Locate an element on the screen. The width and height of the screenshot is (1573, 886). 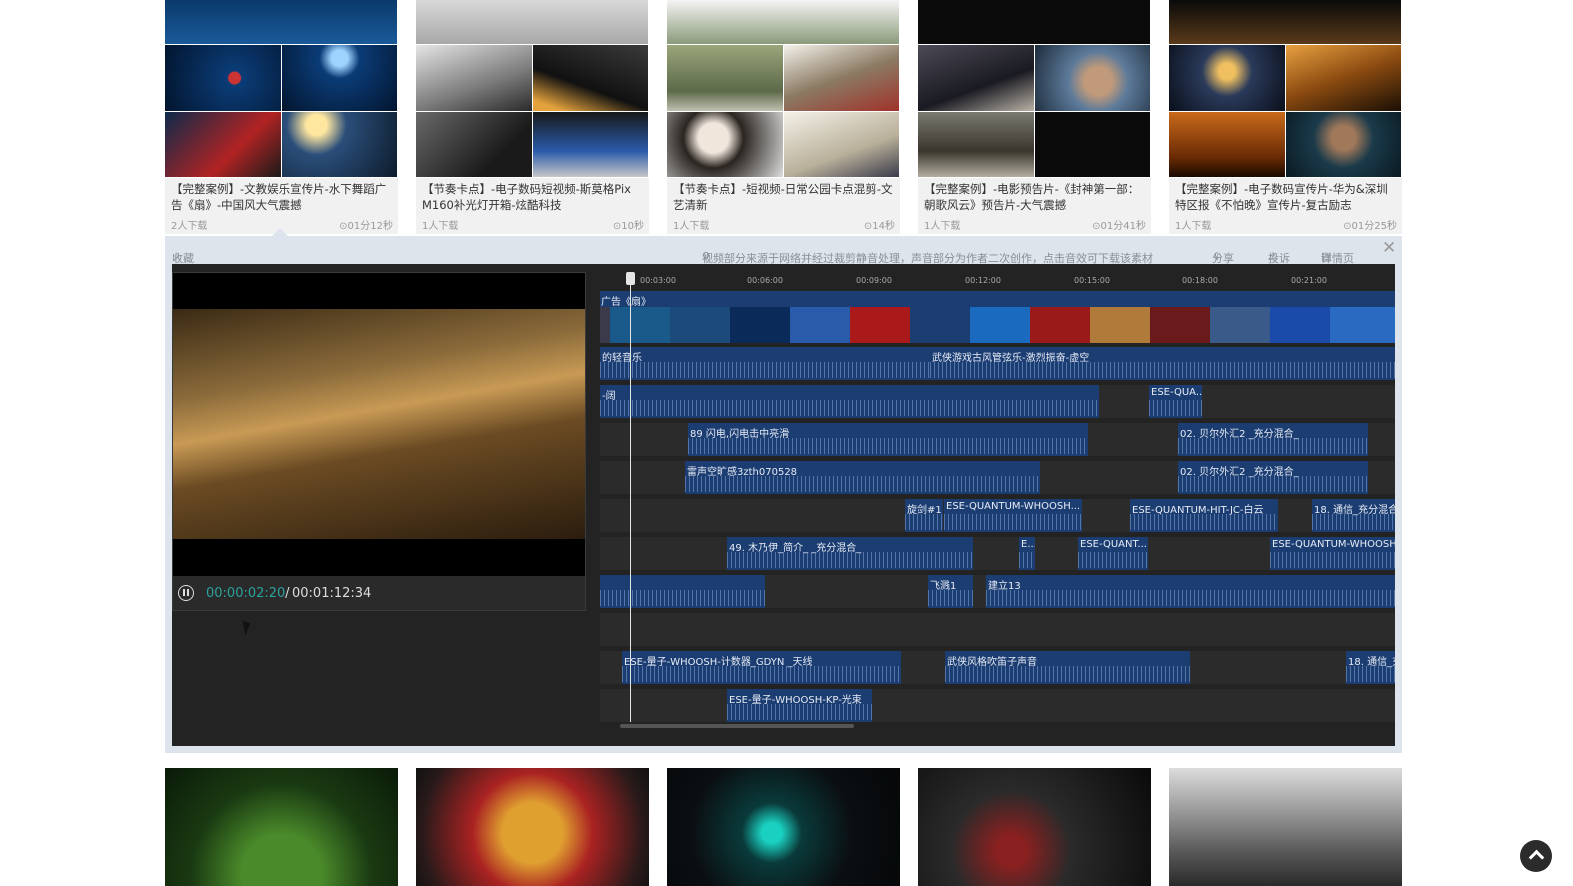
total-time: 00:01:12:34 is located at coordinates (332, 593).